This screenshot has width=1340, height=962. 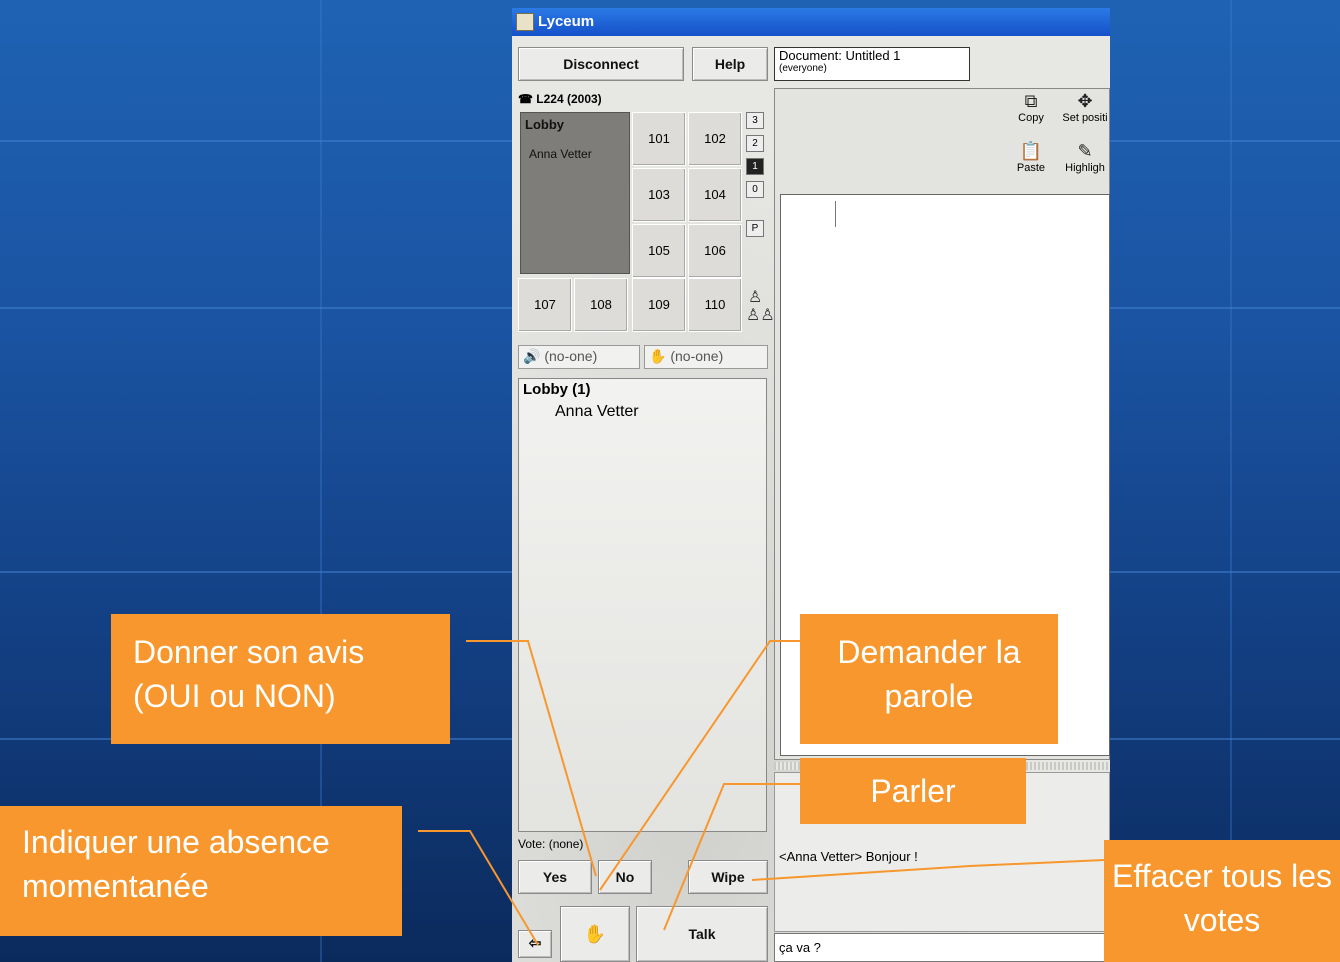 What do you see at coordinates (531, 758) in the screenshot?
I see `connector-avis` at bounding box center [531, 758].